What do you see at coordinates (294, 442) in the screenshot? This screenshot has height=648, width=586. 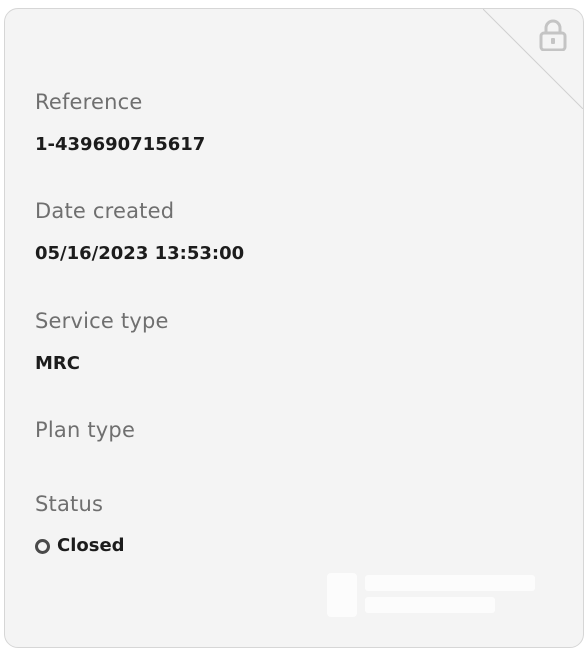 I see `plan-type-field: Plan type` at bounding box center [294, 442].